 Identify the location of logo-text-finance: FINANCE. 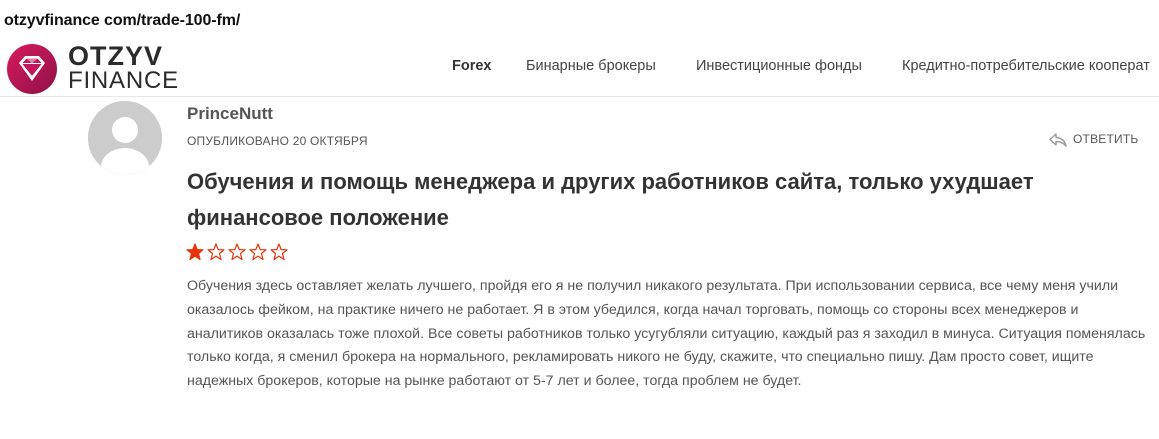
(123, 80).